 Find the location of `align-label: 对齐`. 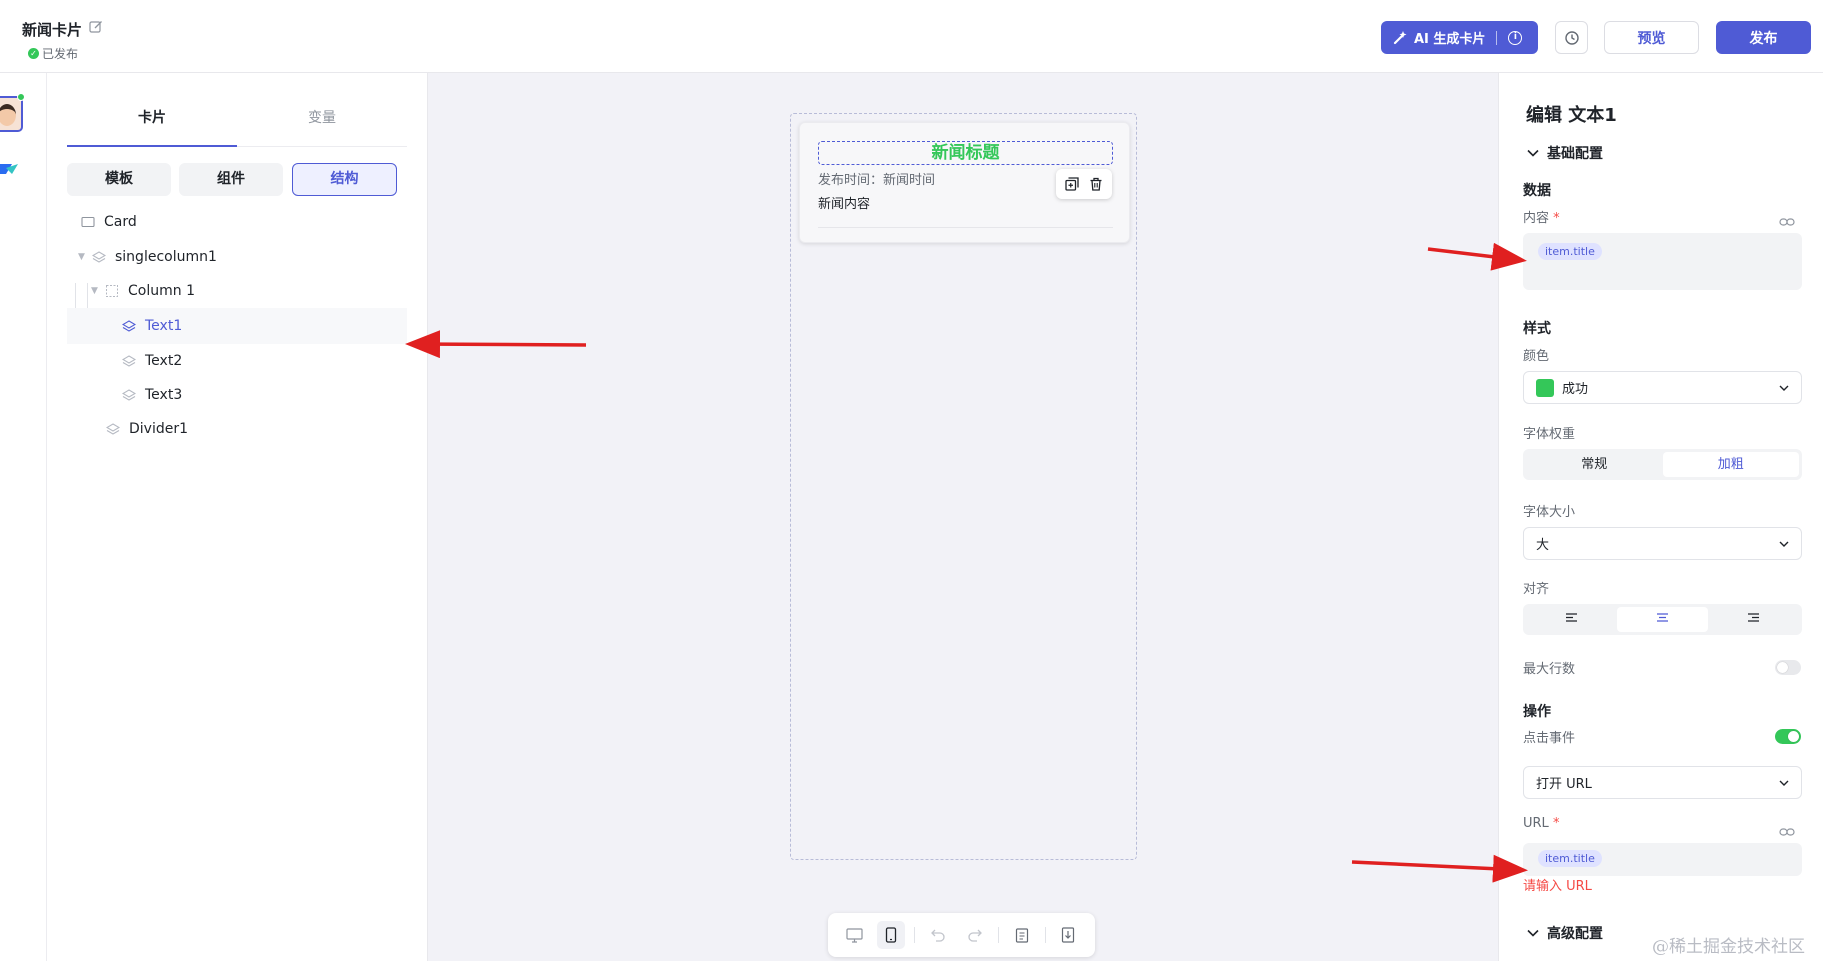

align-label: 对齐 is located at coordinates (1536, 589).